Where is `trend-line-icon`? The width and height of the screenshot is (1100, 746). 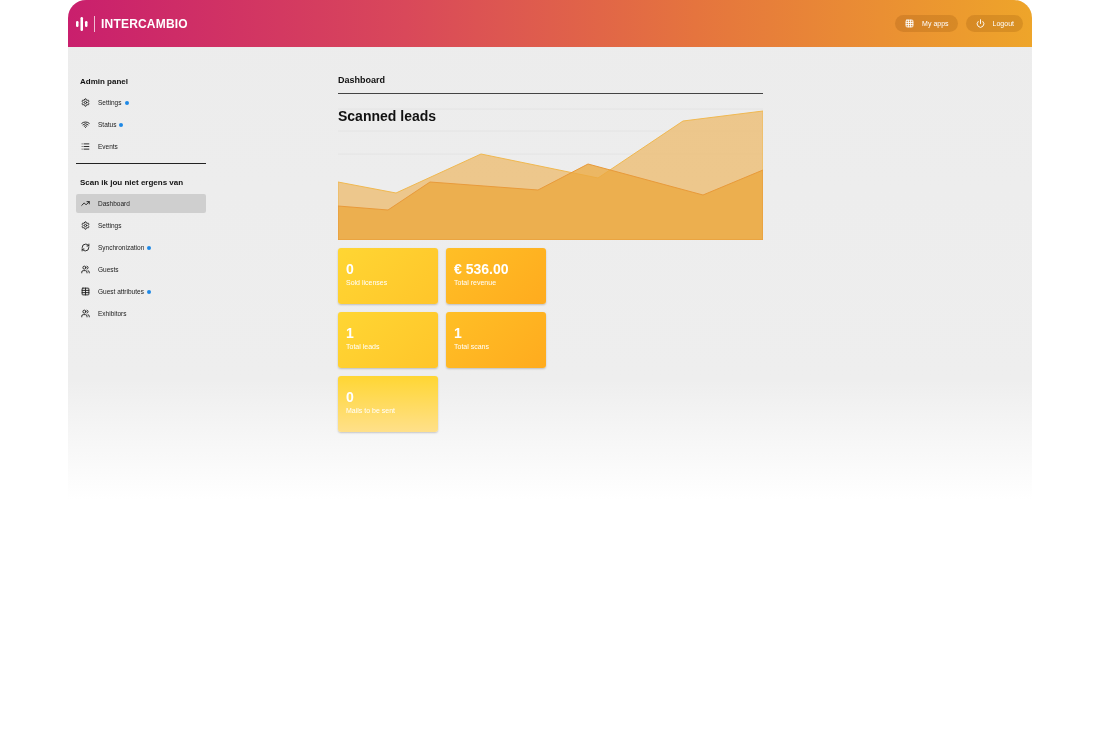
trend-line-icon is located at coordinates (85, 203).